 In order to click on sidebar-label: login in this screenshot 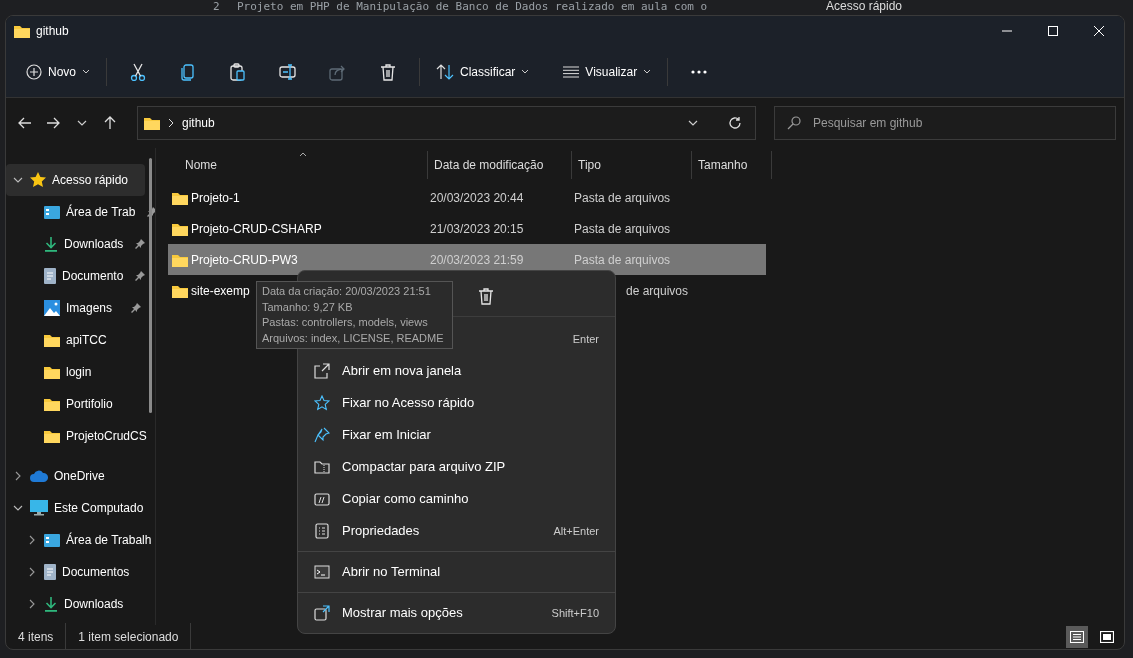, I will do `click(79, 372)`.